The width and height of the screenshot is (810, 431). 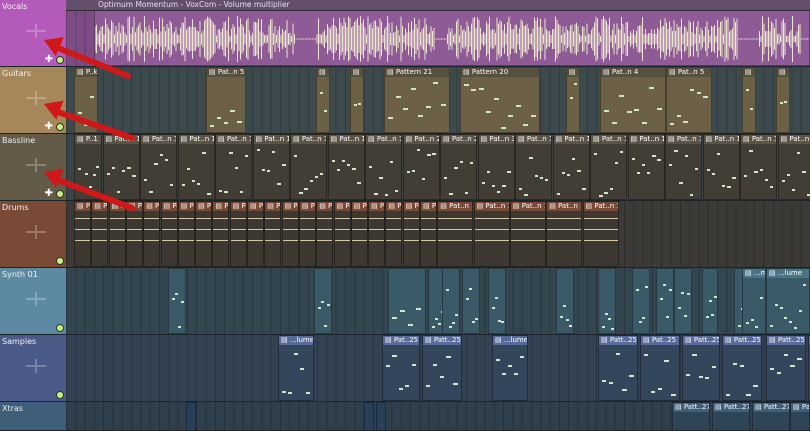 What do you see at coordinates (33, 368) in the screenshot?
I see `track-header-samples: Samples` at bounding box center [33, 368].